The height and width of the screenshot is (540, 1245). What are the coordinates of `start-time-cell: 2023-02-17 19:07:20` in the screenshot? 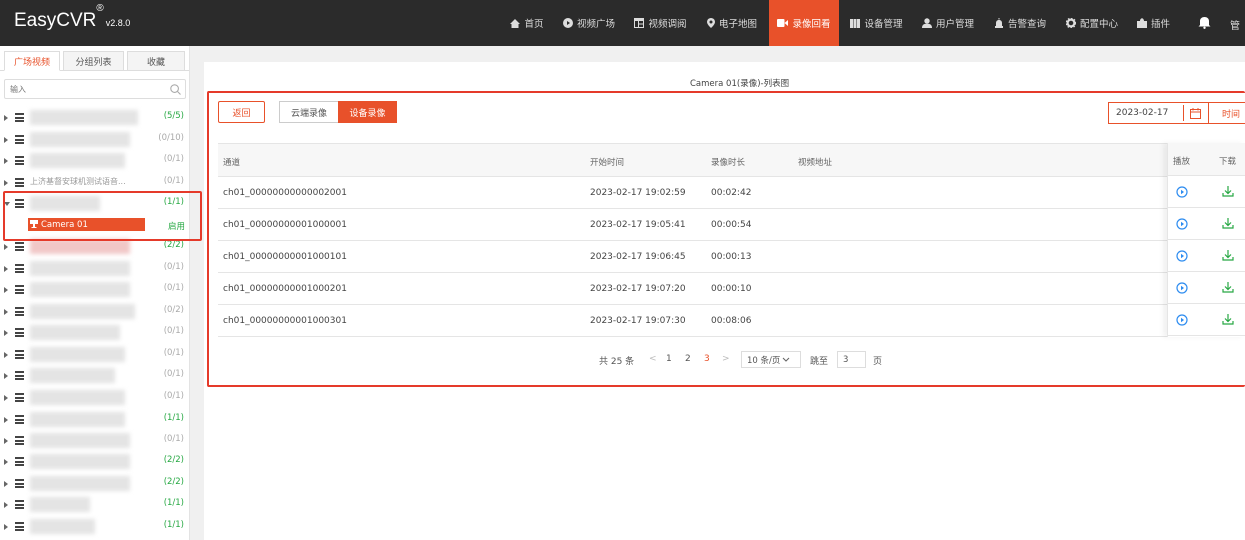 It's located at (638, 289).